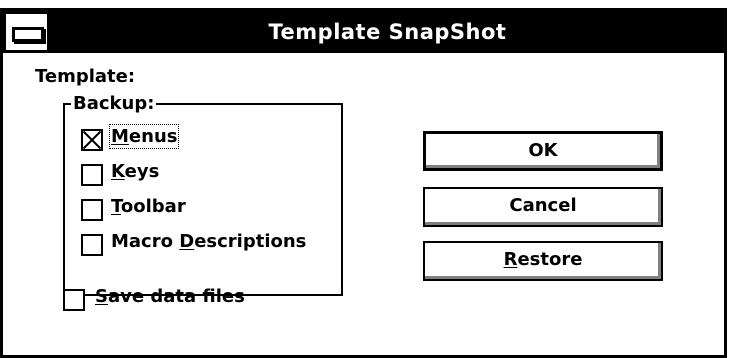 This screenshot has width=734, height=358. Describe the element at coordinates (74, 300) in the screenshot. I see `save-data-files-checkbox` at that location.